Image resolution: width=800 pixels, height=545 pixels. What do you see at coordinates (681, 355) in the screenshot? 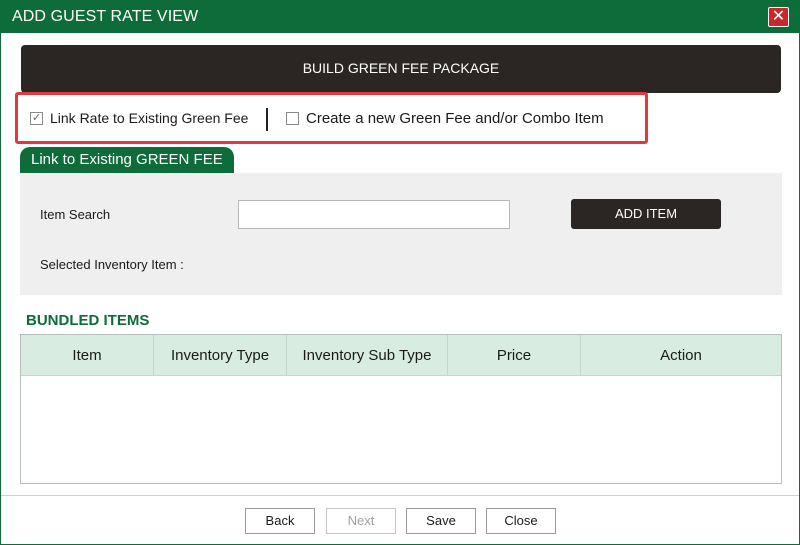
I see `column-header-action: Action` at bounding box center [681, 355].